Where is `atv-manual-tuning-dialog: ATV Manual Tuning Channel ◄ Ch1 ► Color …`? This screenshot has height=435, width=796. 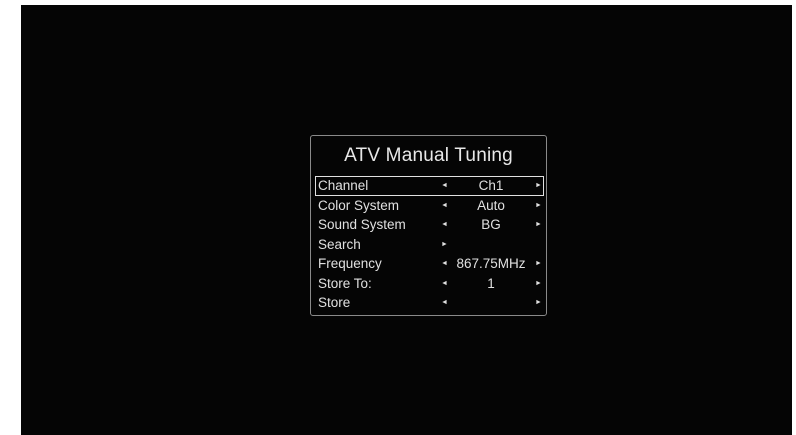 atv-manual-tuning-dialog: ATV Manual Tuning Channel ◄ Ch1 ► Color … is located at coordinates (428, 225).